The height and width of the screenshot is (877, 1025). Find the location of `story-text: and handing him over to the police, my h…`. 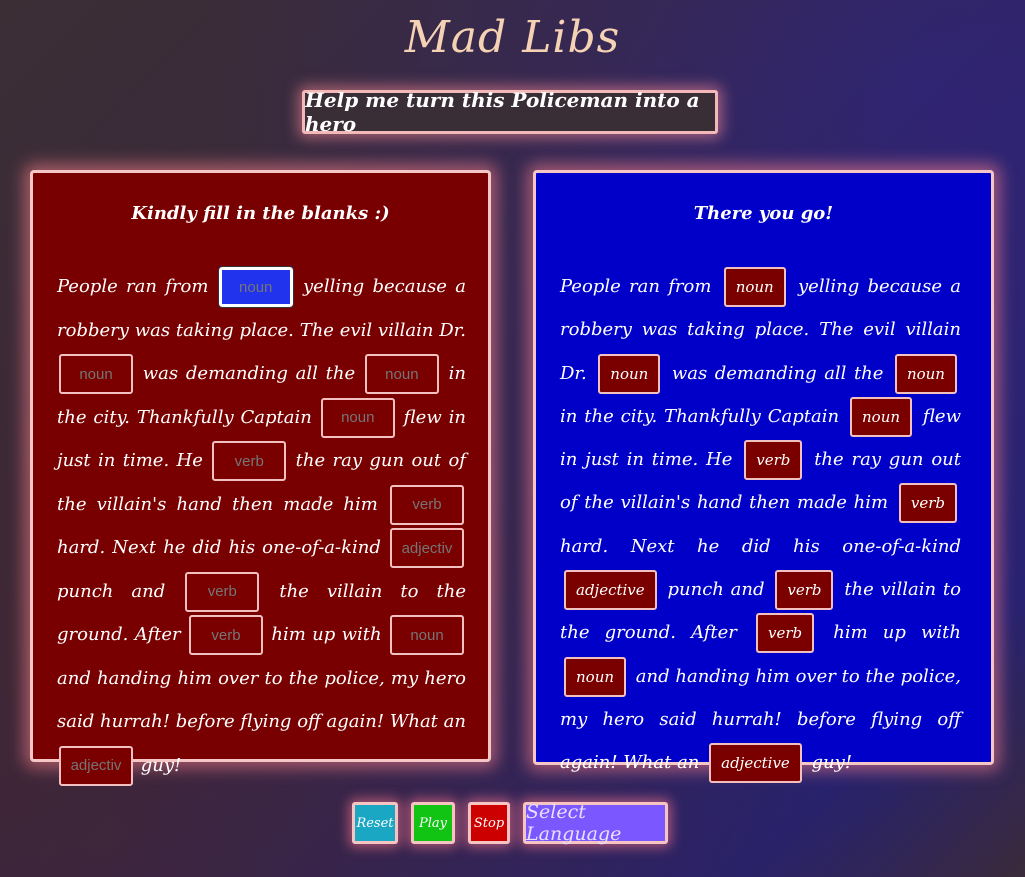

story-text: and handing him over to the police, my h… is located at coordinates (261, 700).